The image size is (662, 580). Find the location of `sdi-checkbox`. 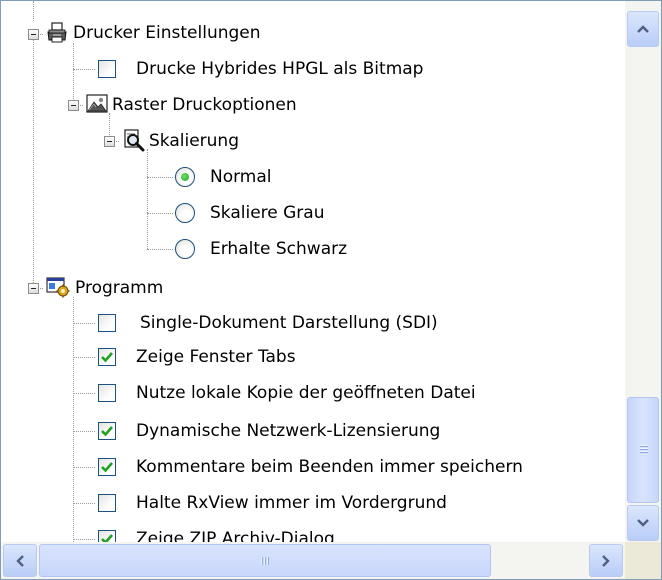

sdi-checkbox is located at coordinates (107, 323).